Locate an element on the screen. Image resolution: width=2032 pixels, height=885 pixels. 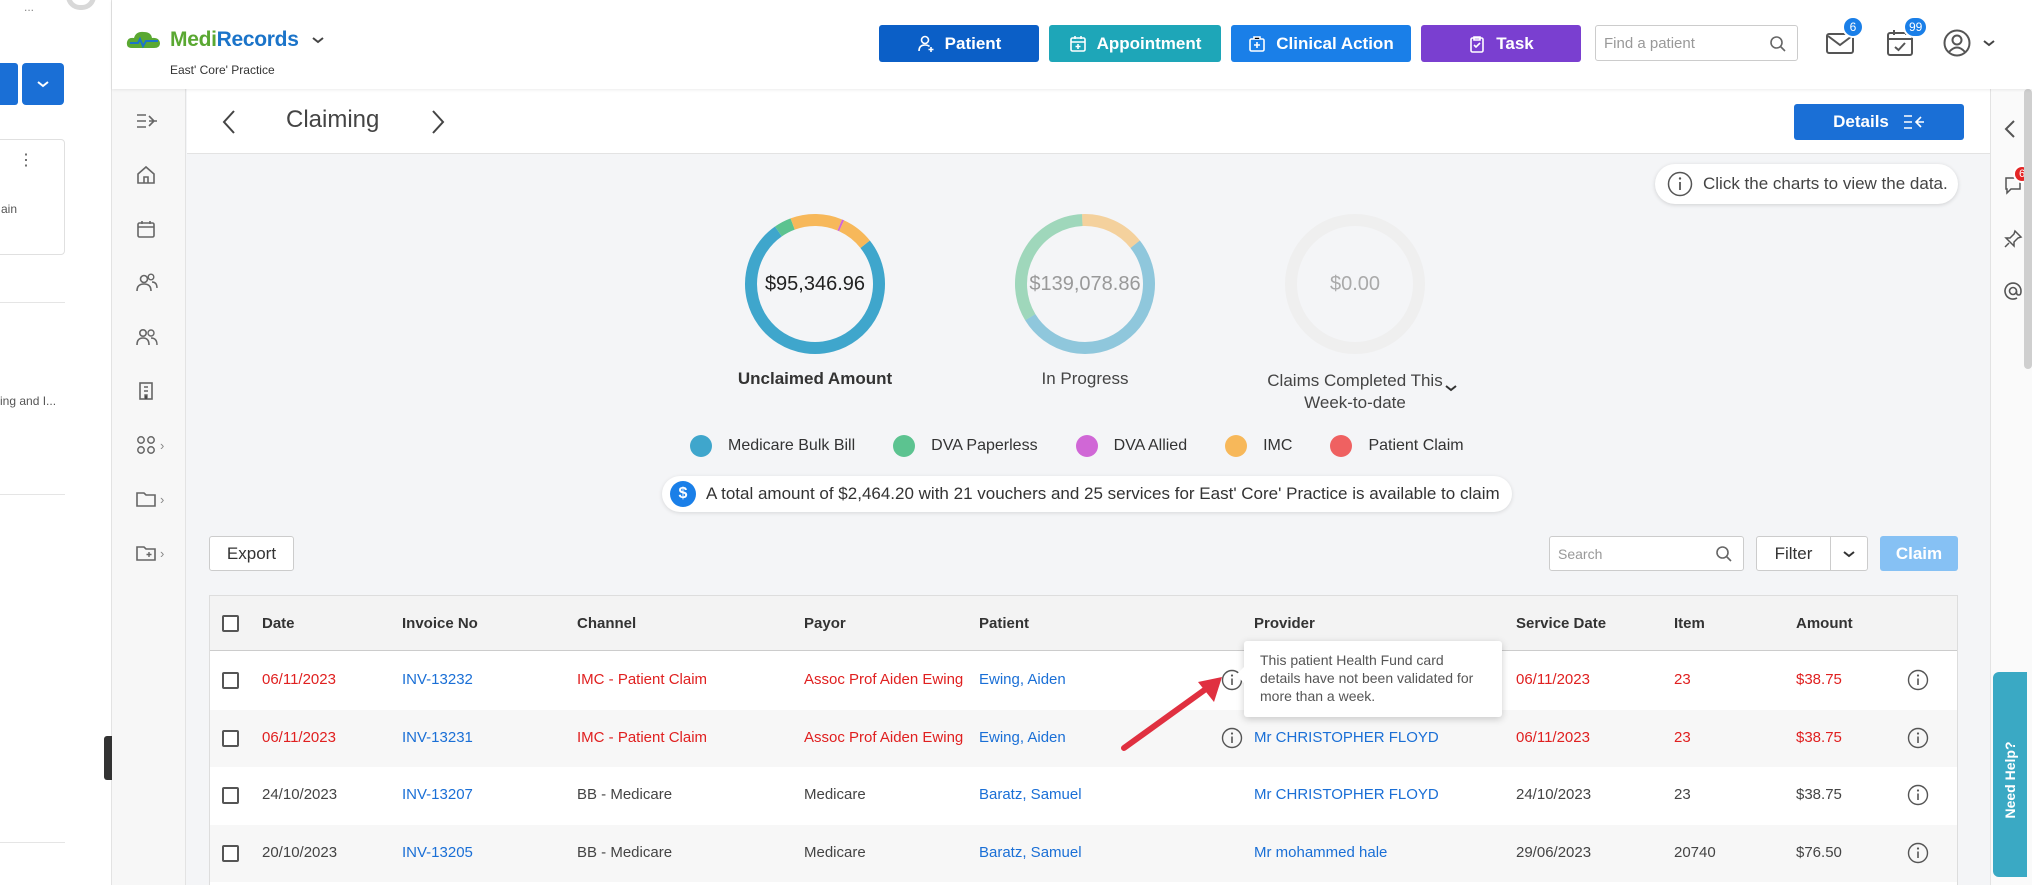
collapse-right-button is located at coordinates (2010, 129).